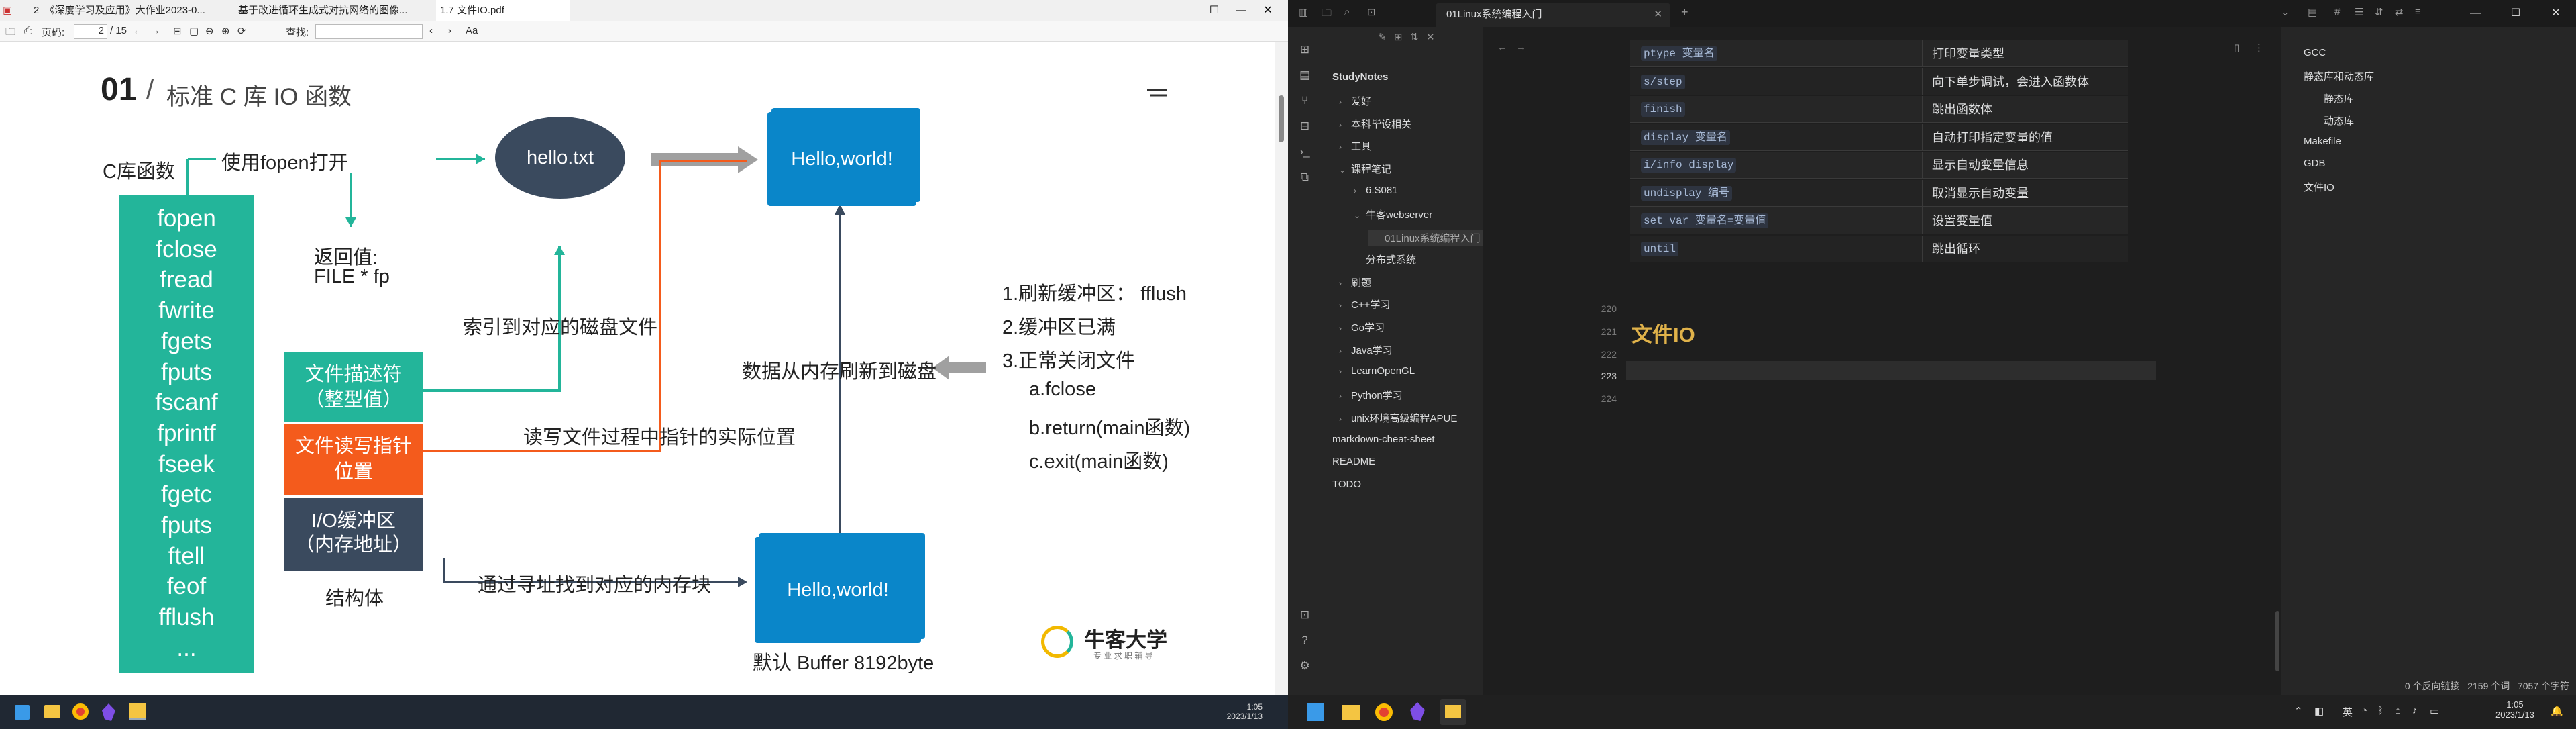  I want to click on menu-icon: ≡, so click(2418, 12).